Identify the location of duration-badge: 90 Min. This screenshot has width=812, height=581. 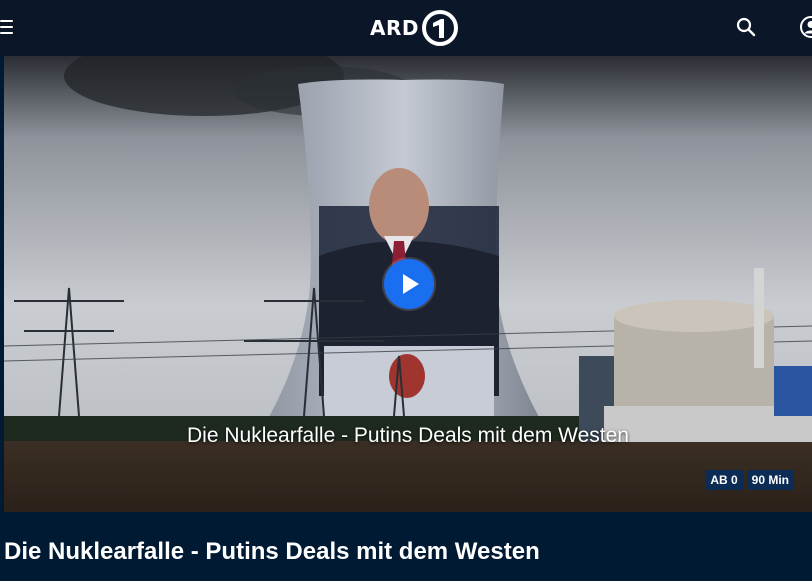
(770, 480).